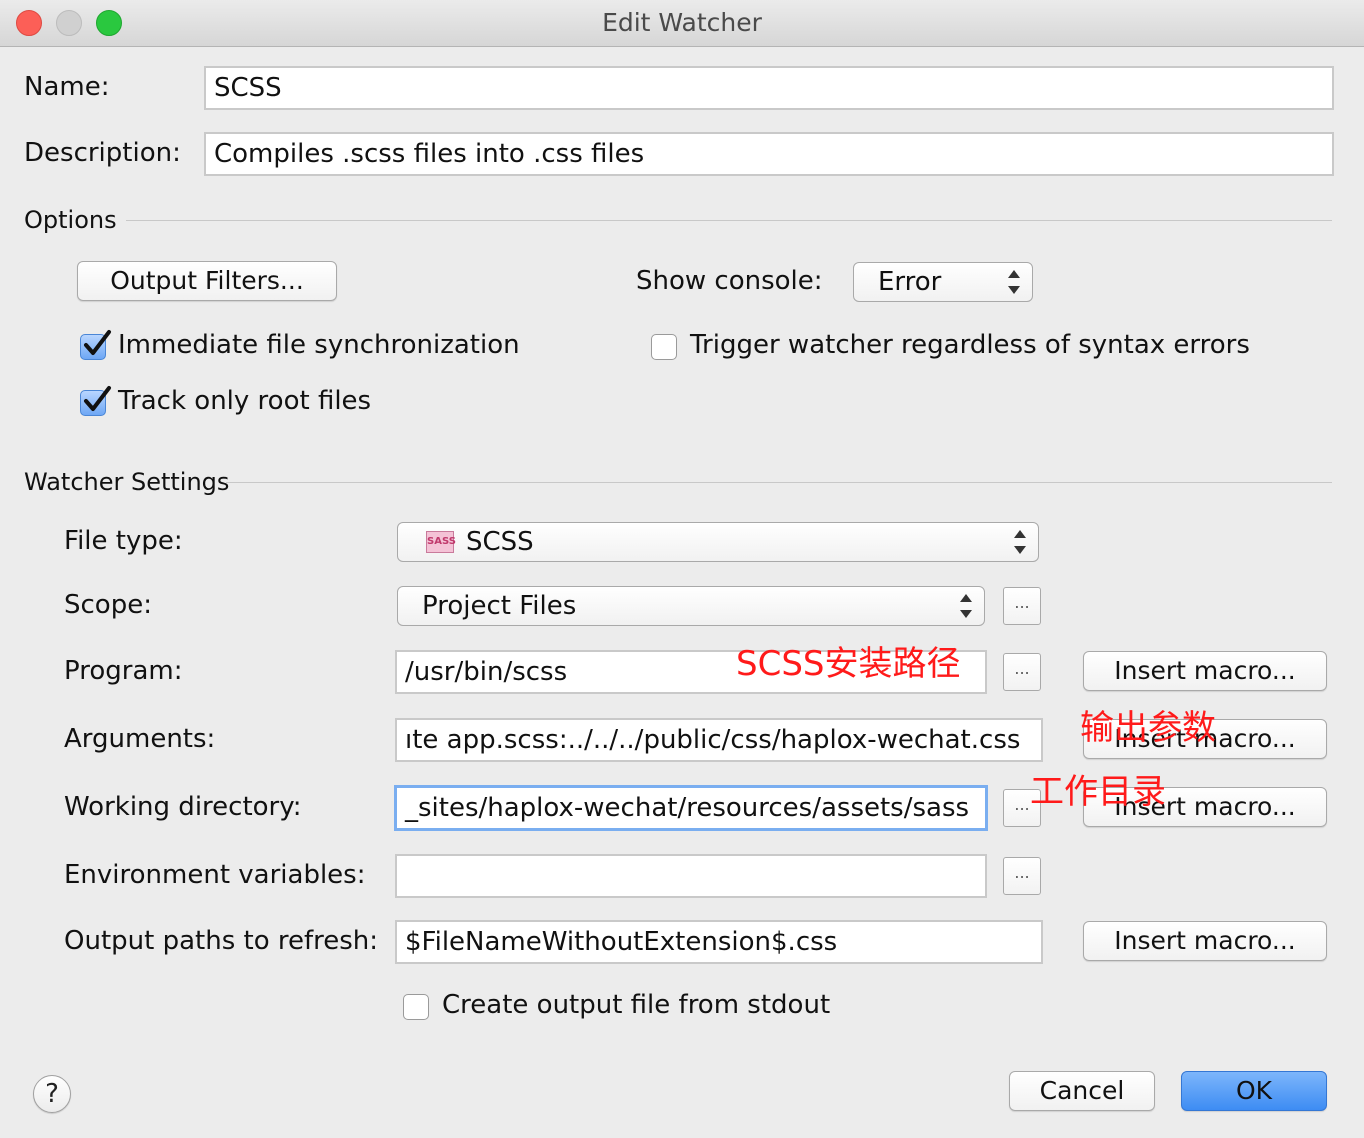 This screenshot has width=1364, height=1138. What do you see at coordinates (52, 1094) in the screenshot?
I see `help-button: ?` at bounding box center [52, 1094].